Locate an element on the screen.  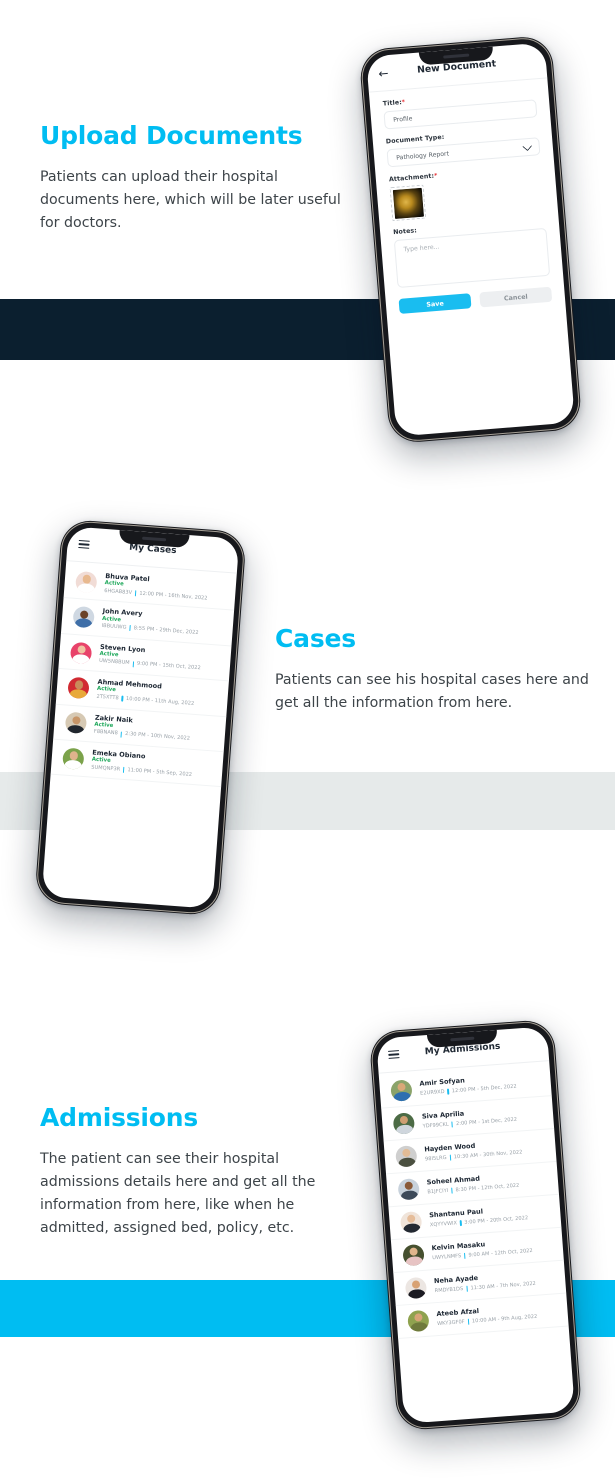
list-item-code: XQYYVWIX is located at coordinates (443, 1224).